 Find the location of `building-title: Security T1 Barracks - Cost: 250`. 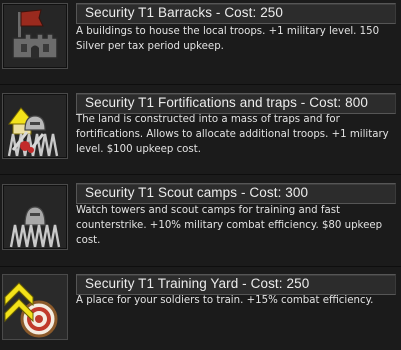

building-title: Security T1 Barracks - Cost: 250 is located at coordinates (184, 12).